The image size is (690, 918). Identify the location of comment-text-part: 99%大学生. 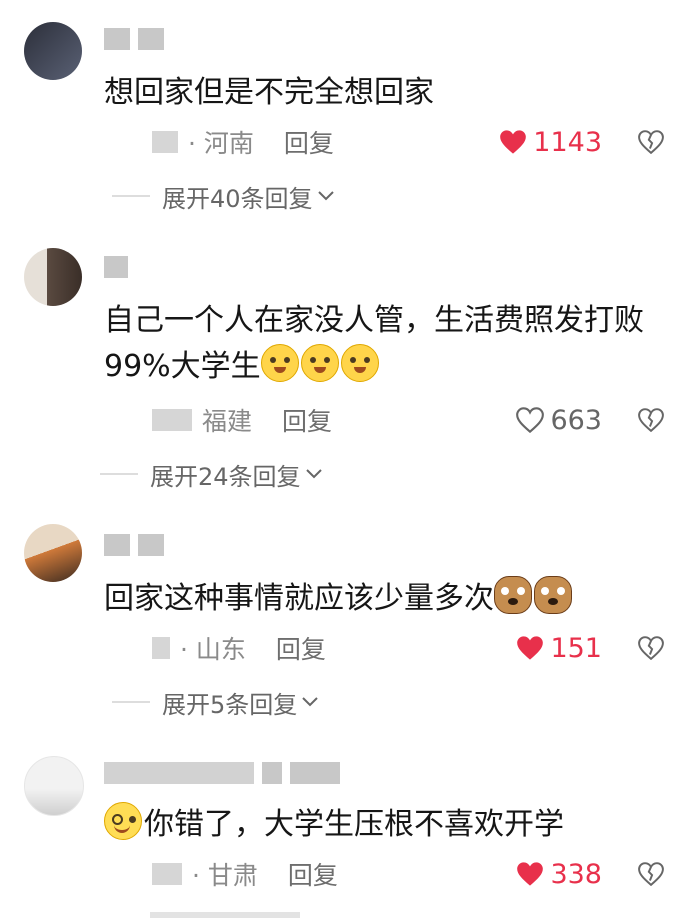
(182, 366).